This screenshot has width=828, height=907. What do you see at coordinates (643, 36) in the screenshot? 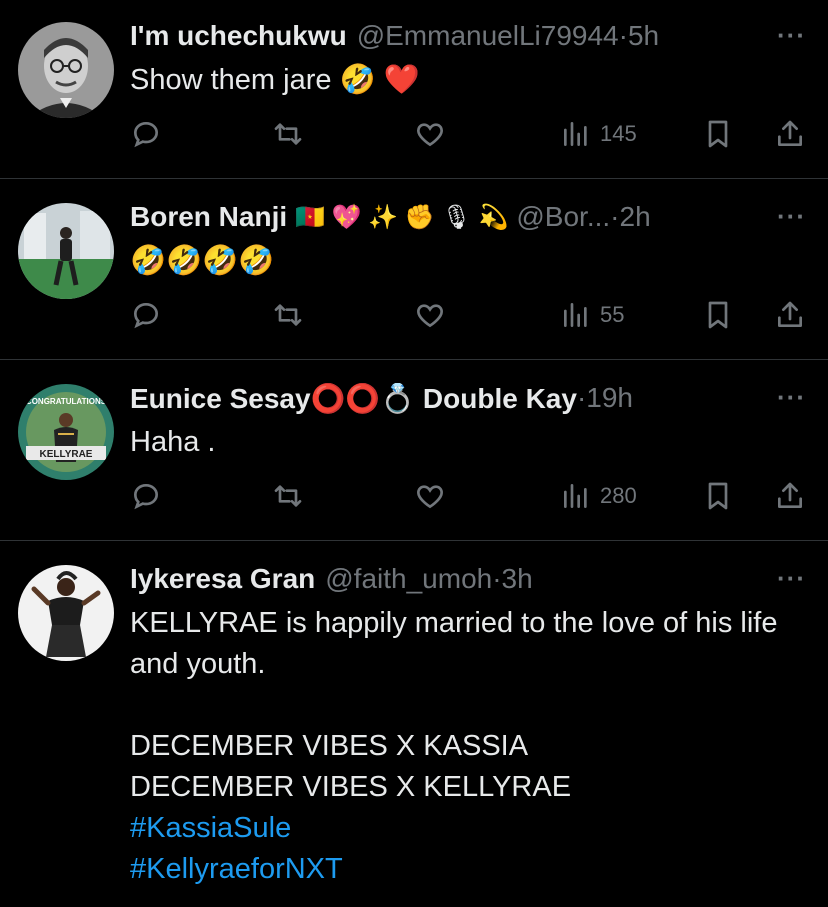
I see `timestamp: 5h` at bounding box center [643, 36].